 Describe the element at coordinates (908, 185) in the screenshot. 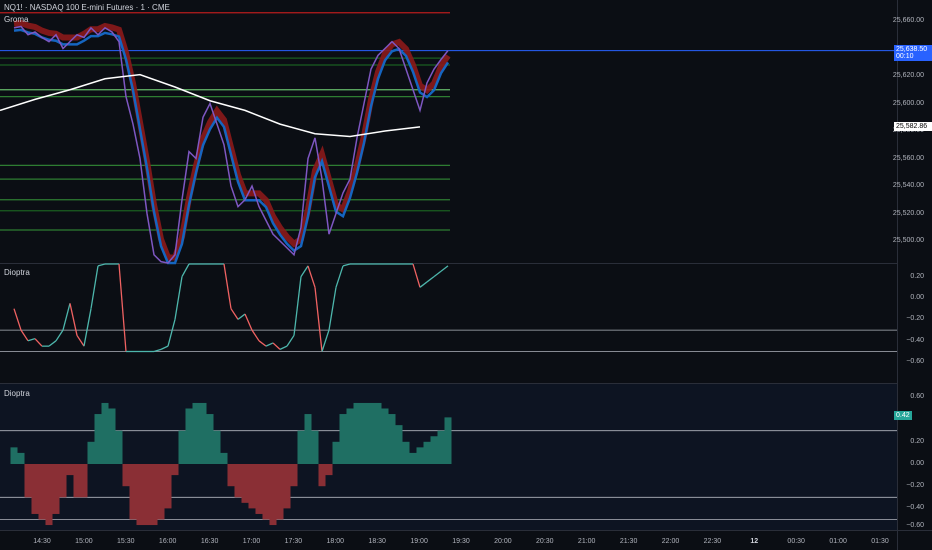

I see `price-tick-label: 25,540.00` at that location.